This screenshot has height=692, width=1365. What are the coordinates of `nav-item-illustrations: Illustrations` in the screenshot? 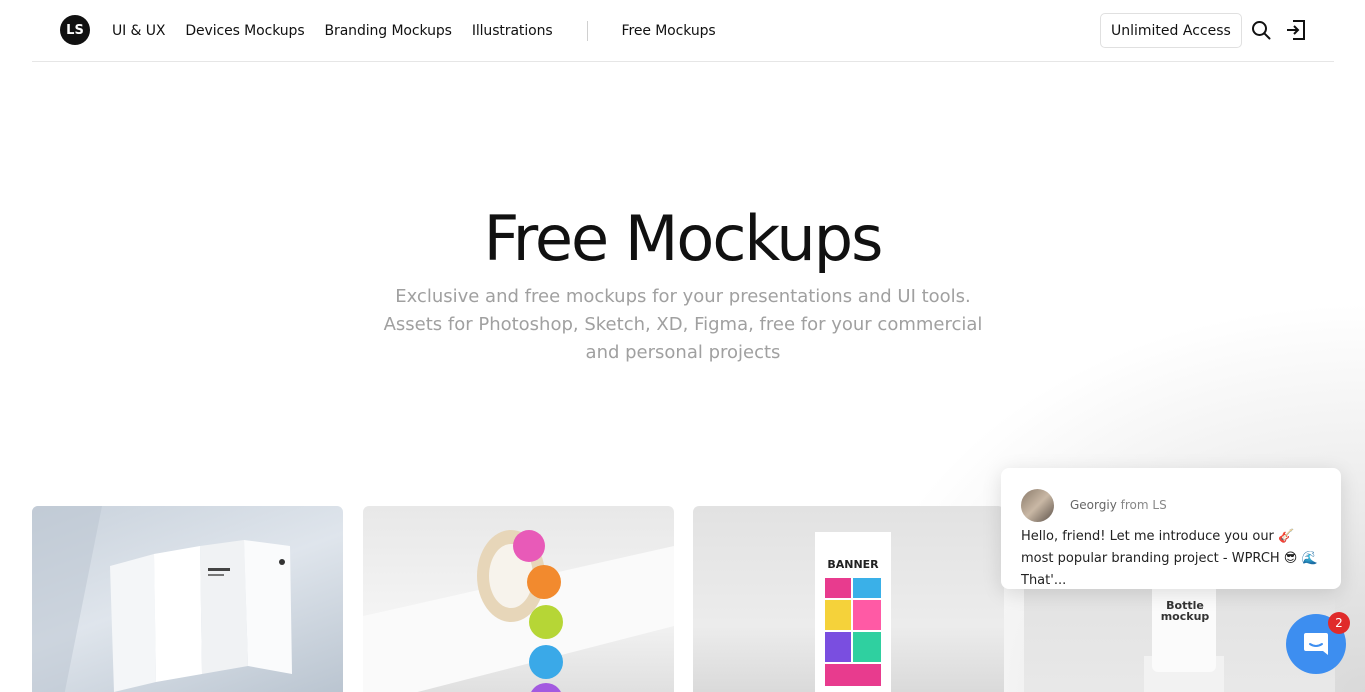 It's located at (512, 31).